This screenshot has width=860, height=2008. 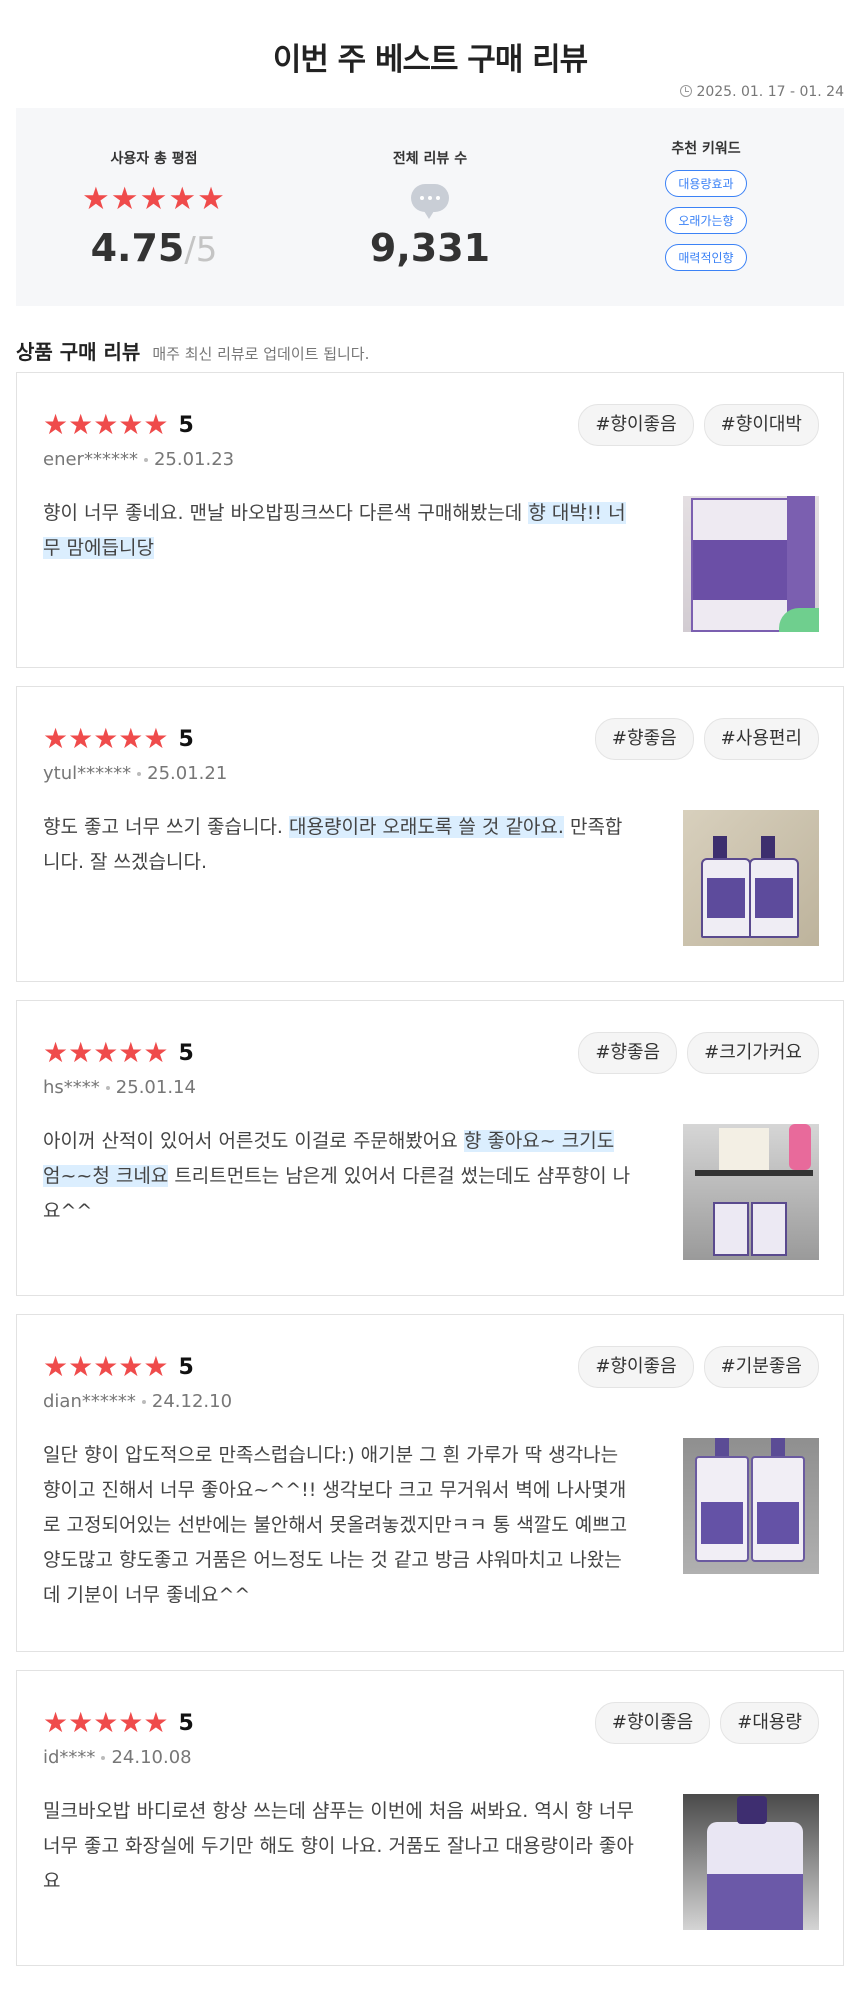 I want to click on total-rating-score: 4.75/5, so click(x=154, y=249).